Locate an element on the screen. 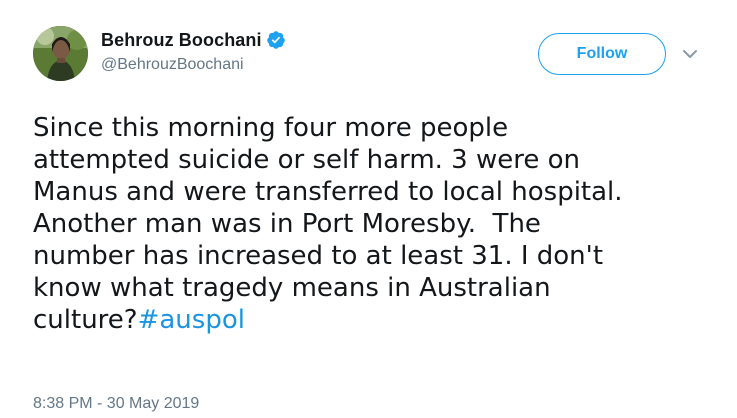 The width and height of the screenshot is (737, 418). handle: @BehrouzBoochani is located at coordinates (193, 65).